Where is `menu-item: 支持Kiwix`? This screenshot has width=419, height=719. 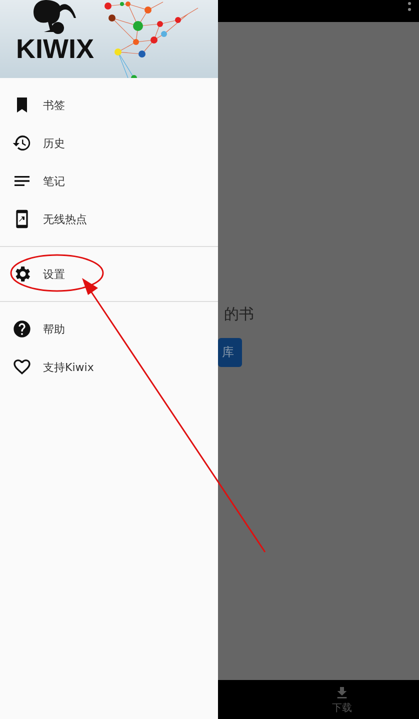
menu-item: 支持Kiwix is located at coordinates (109, 367).